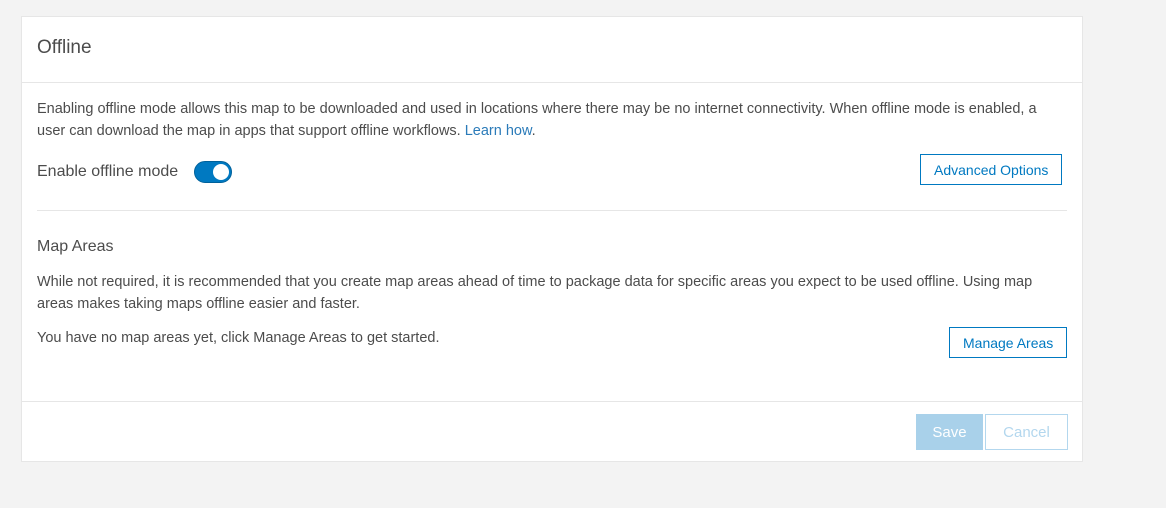  Describe the element at coordinates (533, 131) in the screenshot. I see `learn-how-suffix: .` at that location.